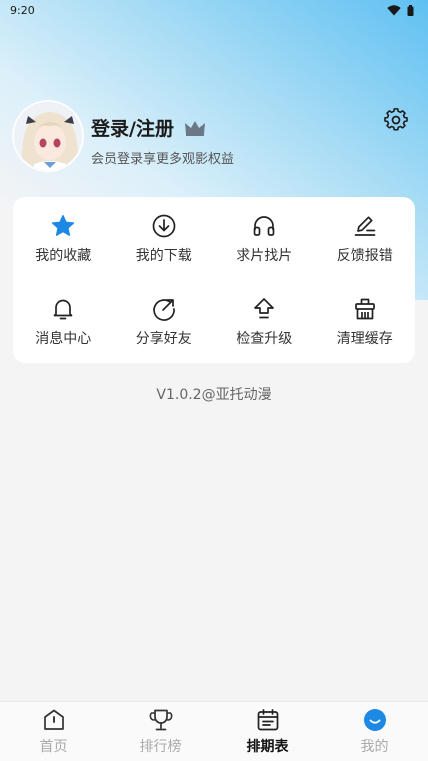 This screenshot has height=761, width=428. Describe the element at coordinates (264, 338) in the screenshot. I see `grid-item-label: 检查升级` at that location.